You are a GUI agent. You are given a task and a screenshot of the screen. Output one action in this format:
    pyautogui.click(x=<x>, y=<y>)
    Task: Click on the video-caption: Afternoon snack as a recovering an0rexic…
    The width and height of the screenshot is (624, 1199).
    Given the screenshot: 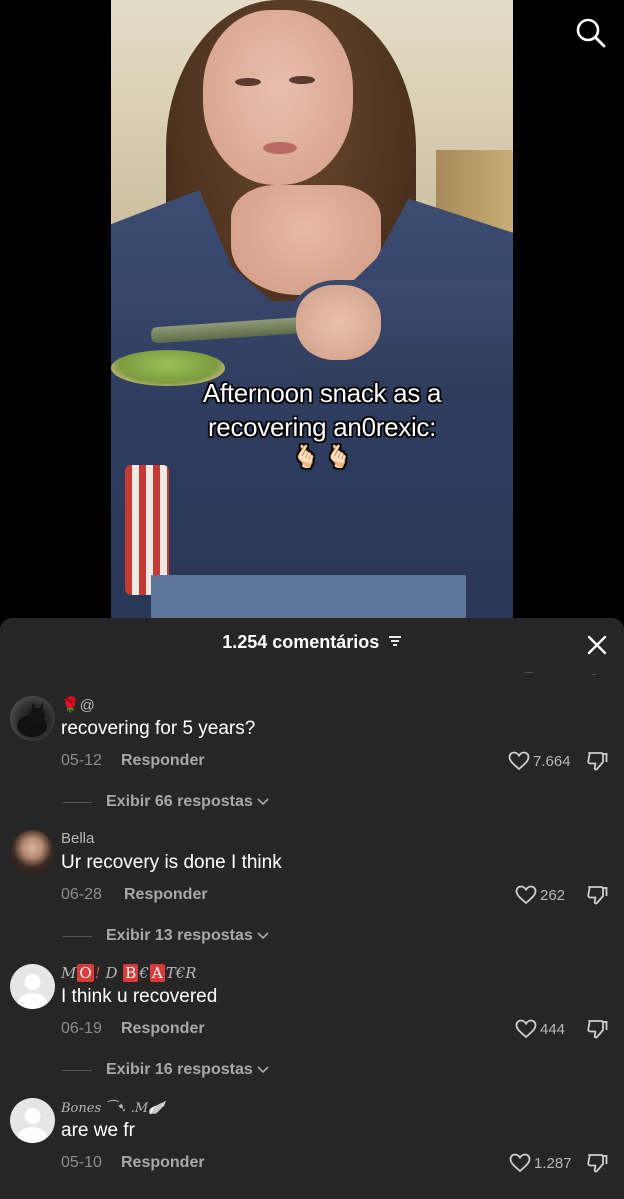 What is the action you would take?
    pyautogui.click(x=312, y=424)
    